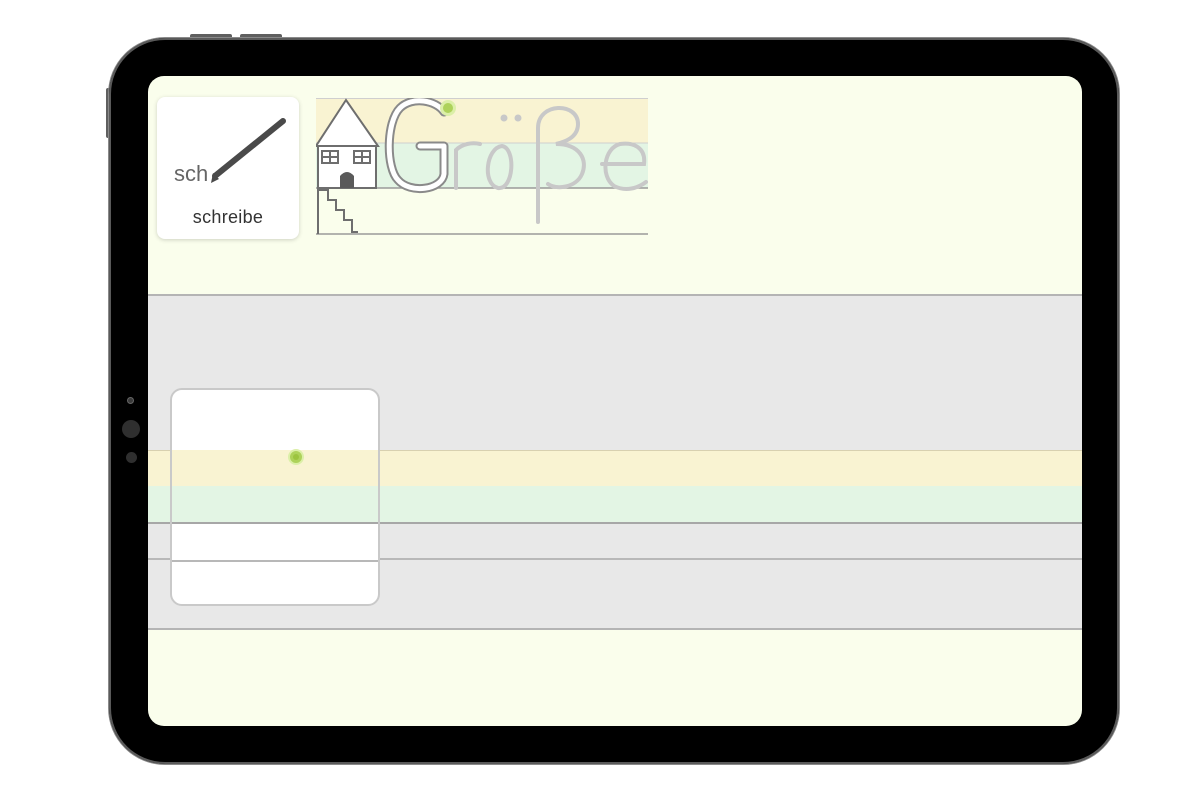  I want to click on slot-upper-band, so click(275, 468).